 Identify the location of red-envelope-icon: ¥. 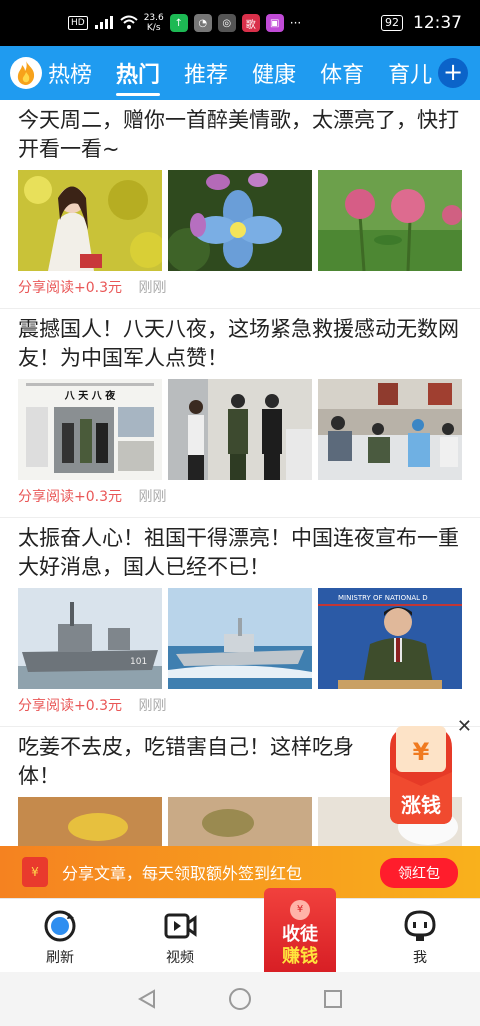
(35, 872).